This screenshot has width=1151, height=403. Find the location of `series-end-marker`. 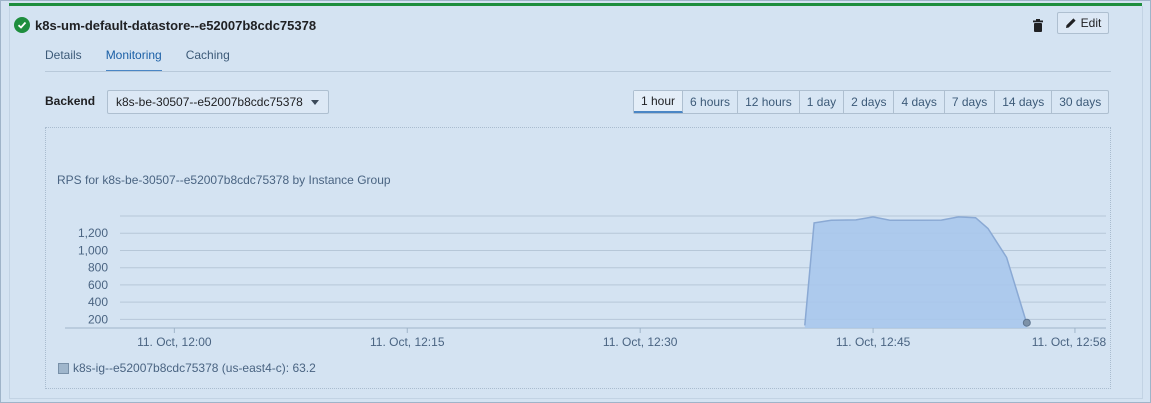

series-end-marker is located at coordinates (1026, 322).